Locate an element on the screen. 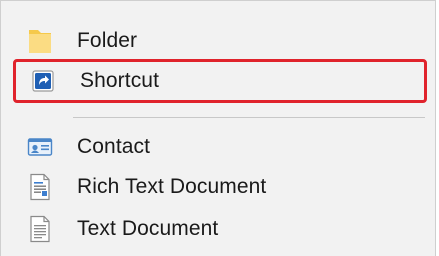 The width and height of the screenshot is (439, 256). contact-card-icon is located at coordinates (40, 147).